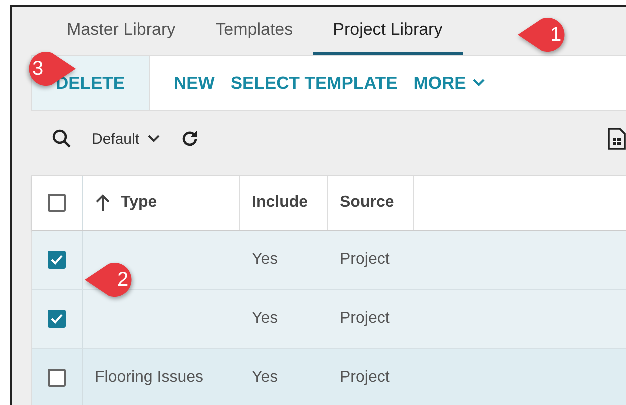  Describe the element at coordinates (329, 319) in the screenshot. I see `table-row: Yes Project` at that location.